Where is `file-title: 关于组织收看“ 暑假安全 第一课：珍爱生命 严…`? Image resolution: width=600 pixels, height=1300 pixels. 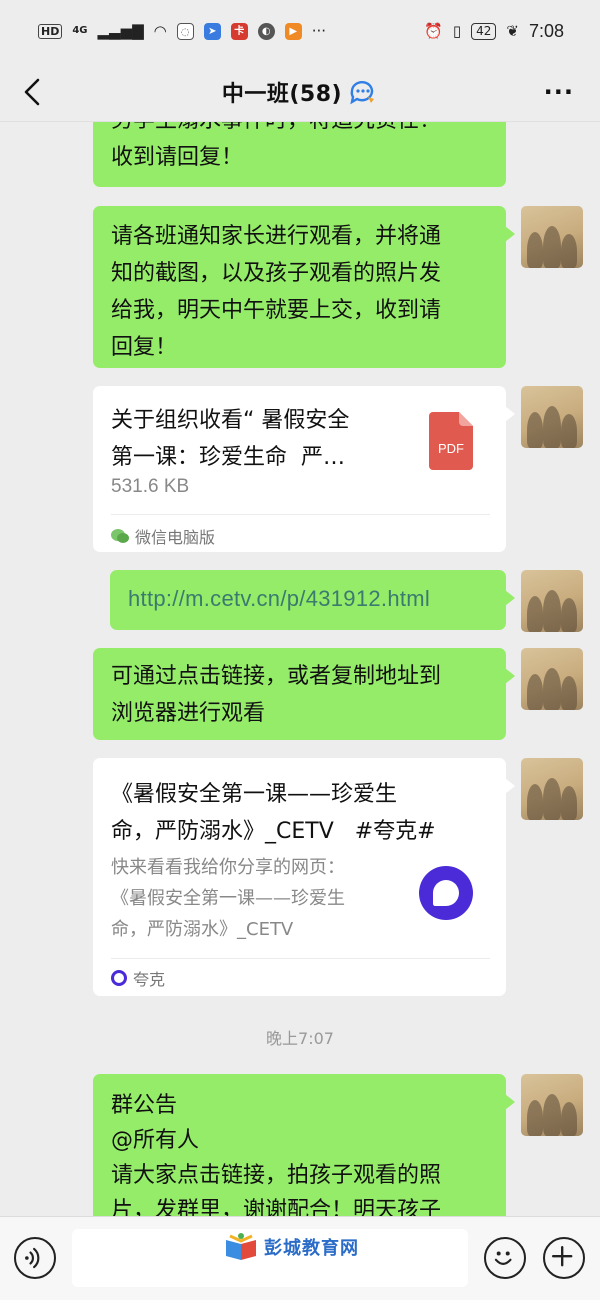 file-title: 关于组织收看“ 暑假安全 第一课：珍爱生命 严… is located at coordinates (230, 439).